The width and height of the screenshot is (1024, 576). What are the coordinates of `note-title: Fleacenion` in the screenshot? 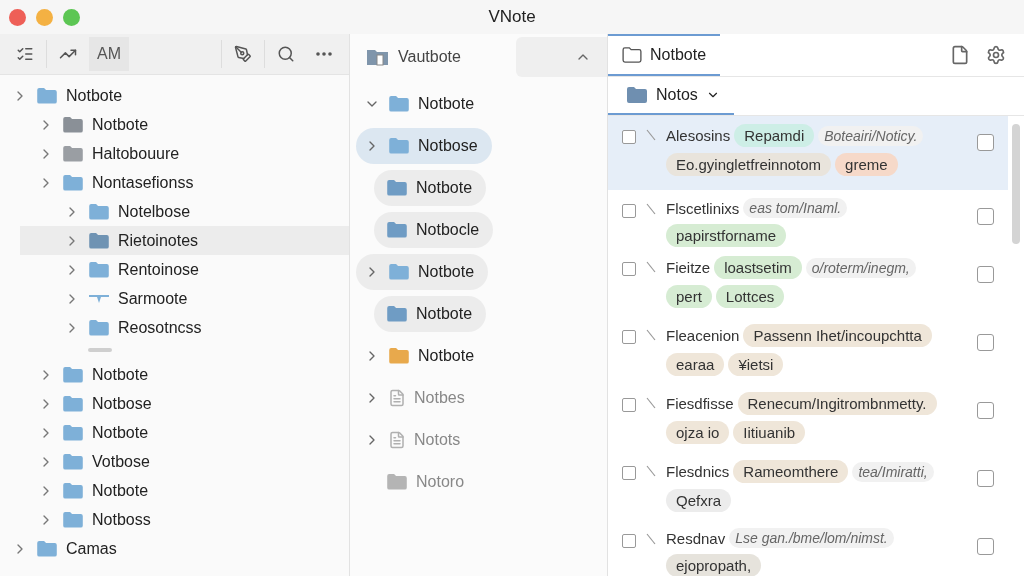 It's located at (703, 335).